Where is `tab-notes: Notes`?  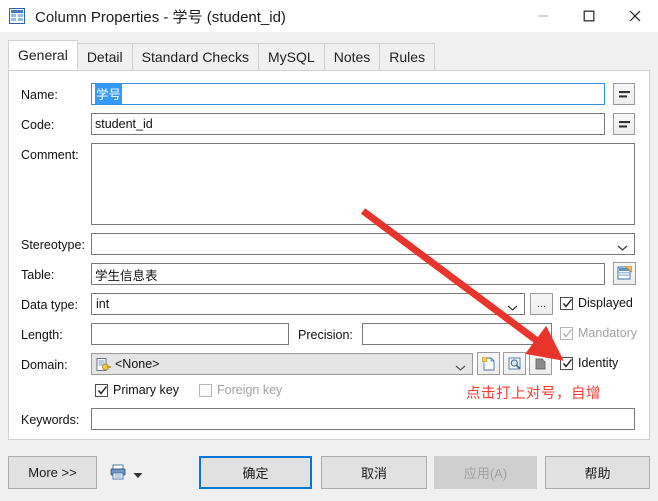
tab-notes: Notes is located at coordinates (352, 56).